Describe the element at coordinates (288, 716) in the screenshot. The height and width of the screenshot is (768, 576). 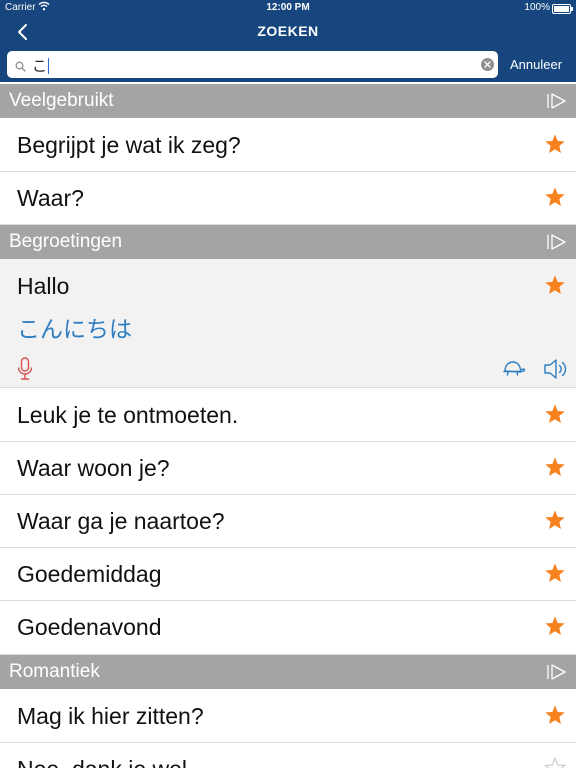
I see `phrase-row: Mag ik hier zitten?` at that location.